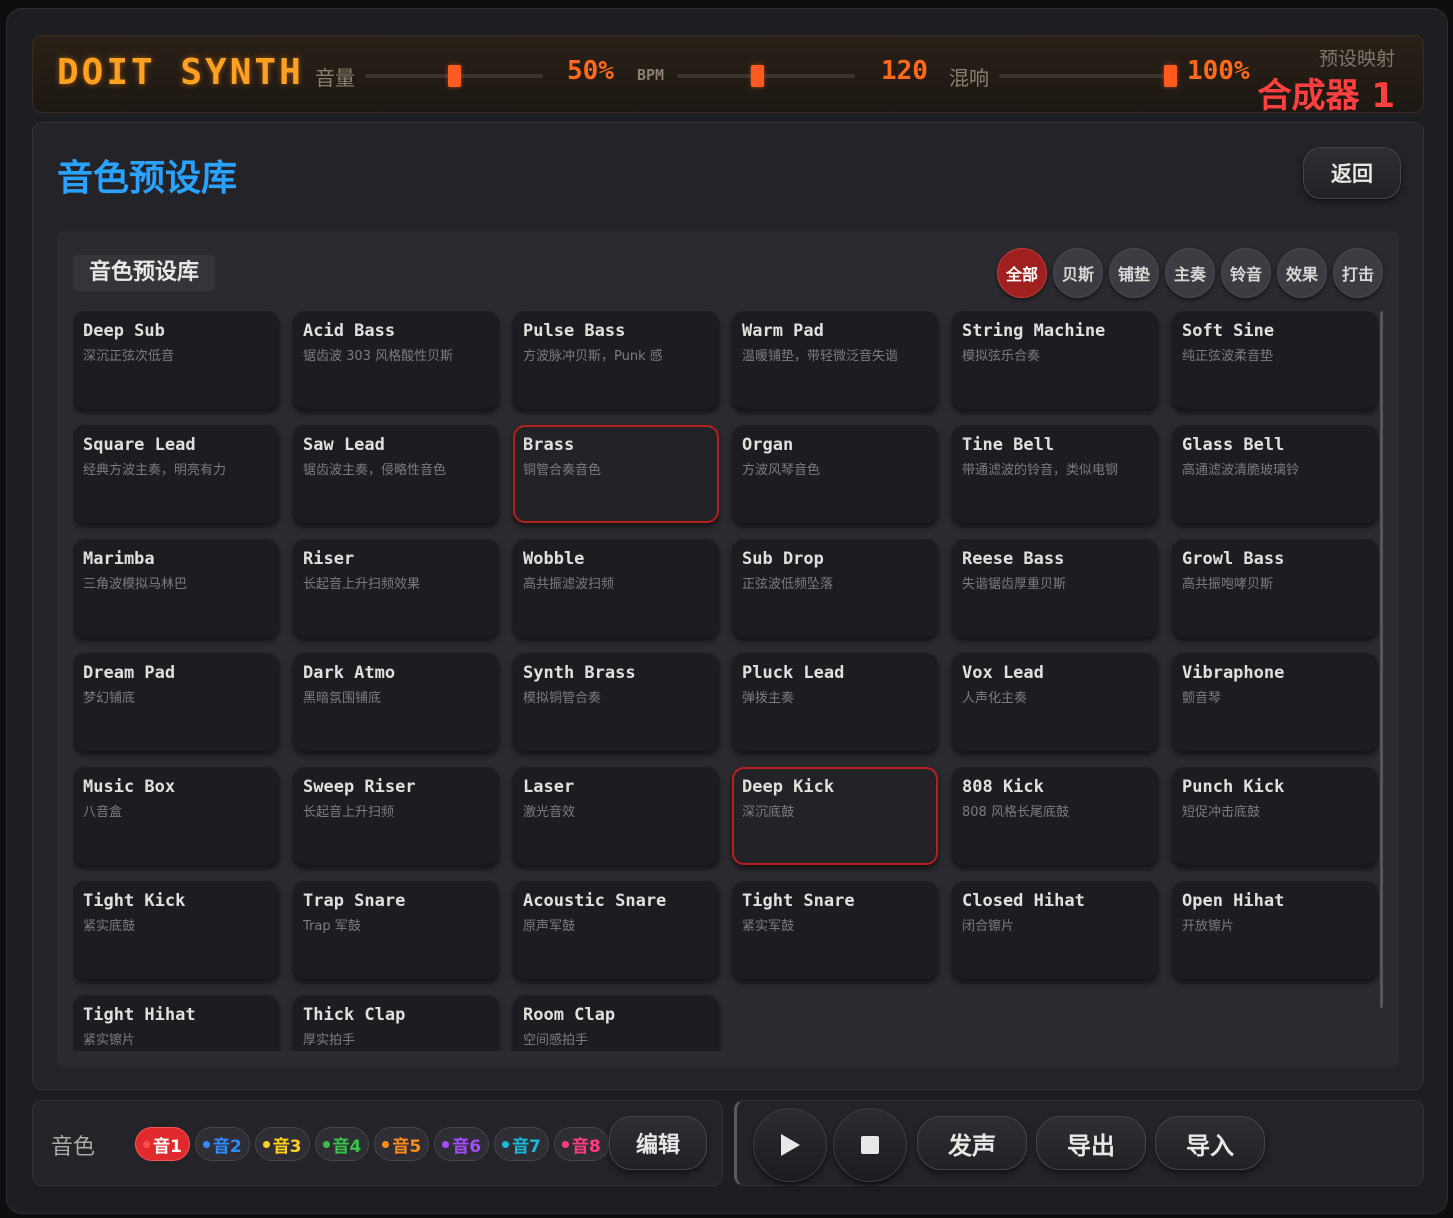  Describe the element at coordinates (1091, 1143) in the screenshot. I see `export-button: 导出` at that location.